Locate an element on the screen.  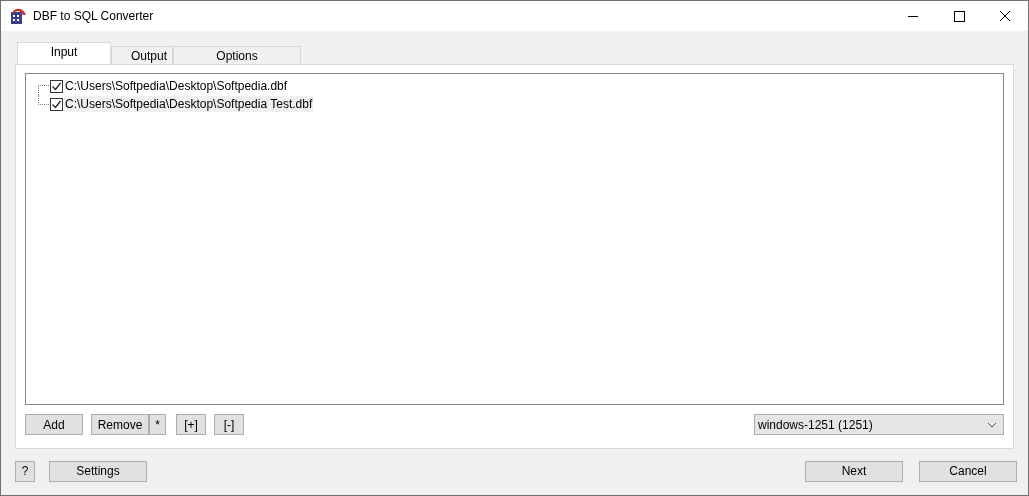
tab: Input is located at coordinates (64, 53).